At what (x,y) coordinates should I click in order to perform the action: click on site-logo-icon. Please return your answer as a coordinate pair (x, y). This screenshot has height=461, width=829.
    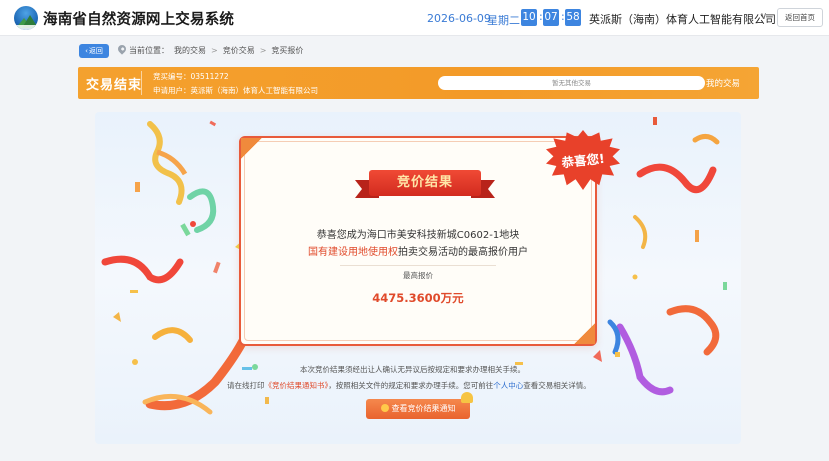
    Looking at the image, I should click on (26, 18).